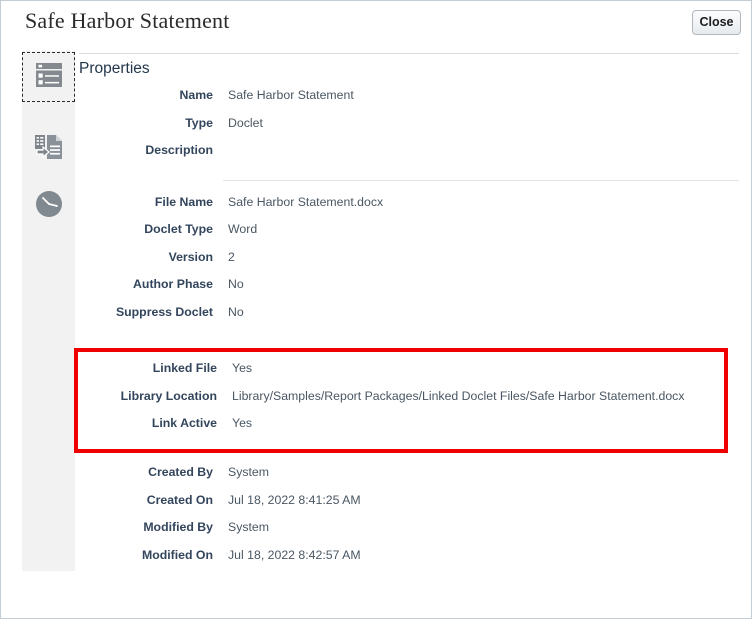 The image size is (752, 619). What do you see at coordinates (231, 256) in the screenshot?
I see `field-value: 2` at bounding box center [231, 256].